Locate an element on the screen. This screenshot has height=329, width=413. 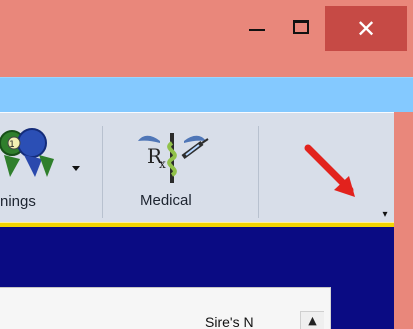
close-button: ✕ is located at coordinates (366, 28).